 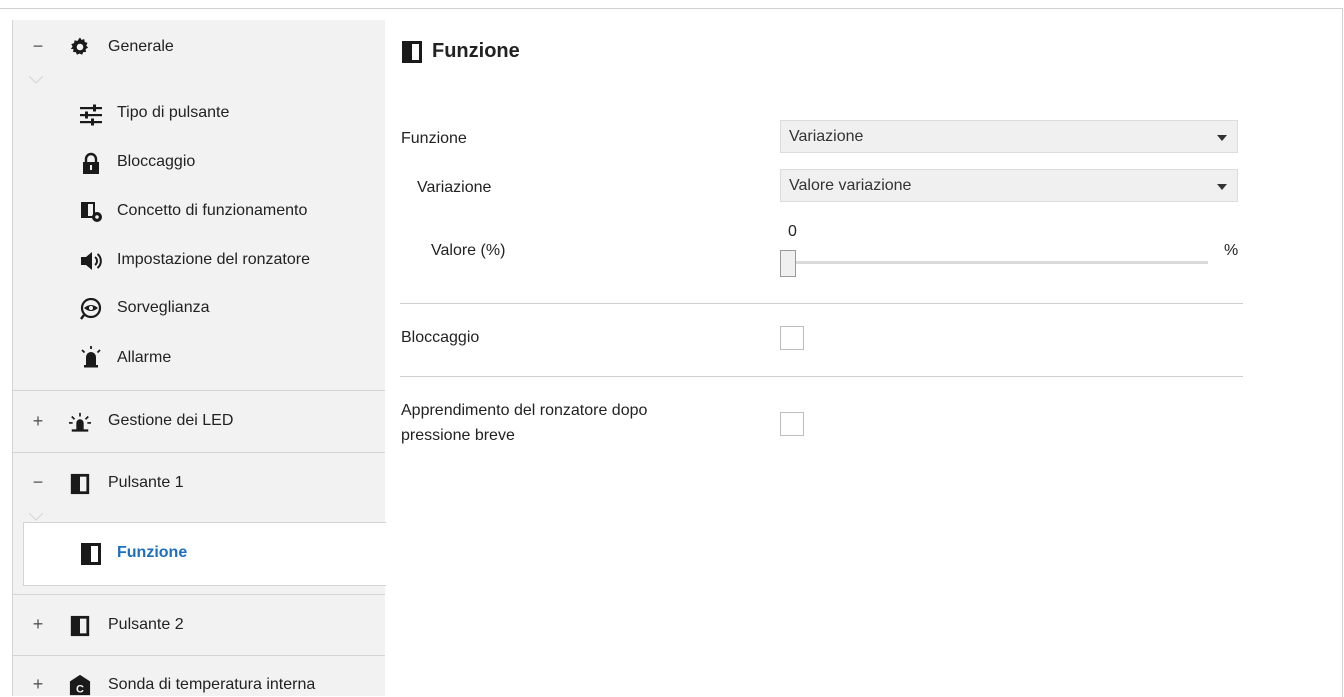 What do you see at coordinates (440, 337) in the screenshot?
I see `bloccaggio-label: Bloccaggio` at bounding box center [440, 337].